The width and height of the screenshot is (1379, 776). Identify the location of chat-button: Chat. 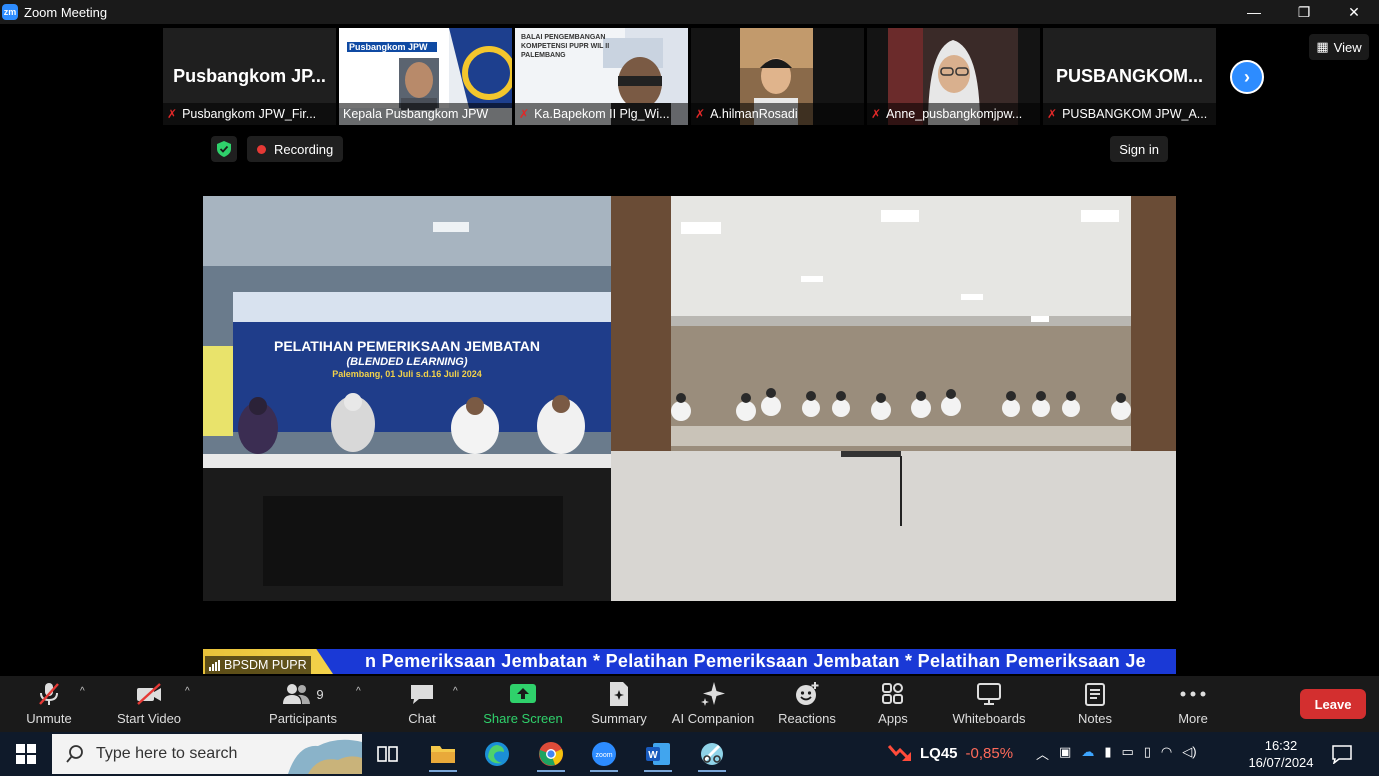
(422, 704).